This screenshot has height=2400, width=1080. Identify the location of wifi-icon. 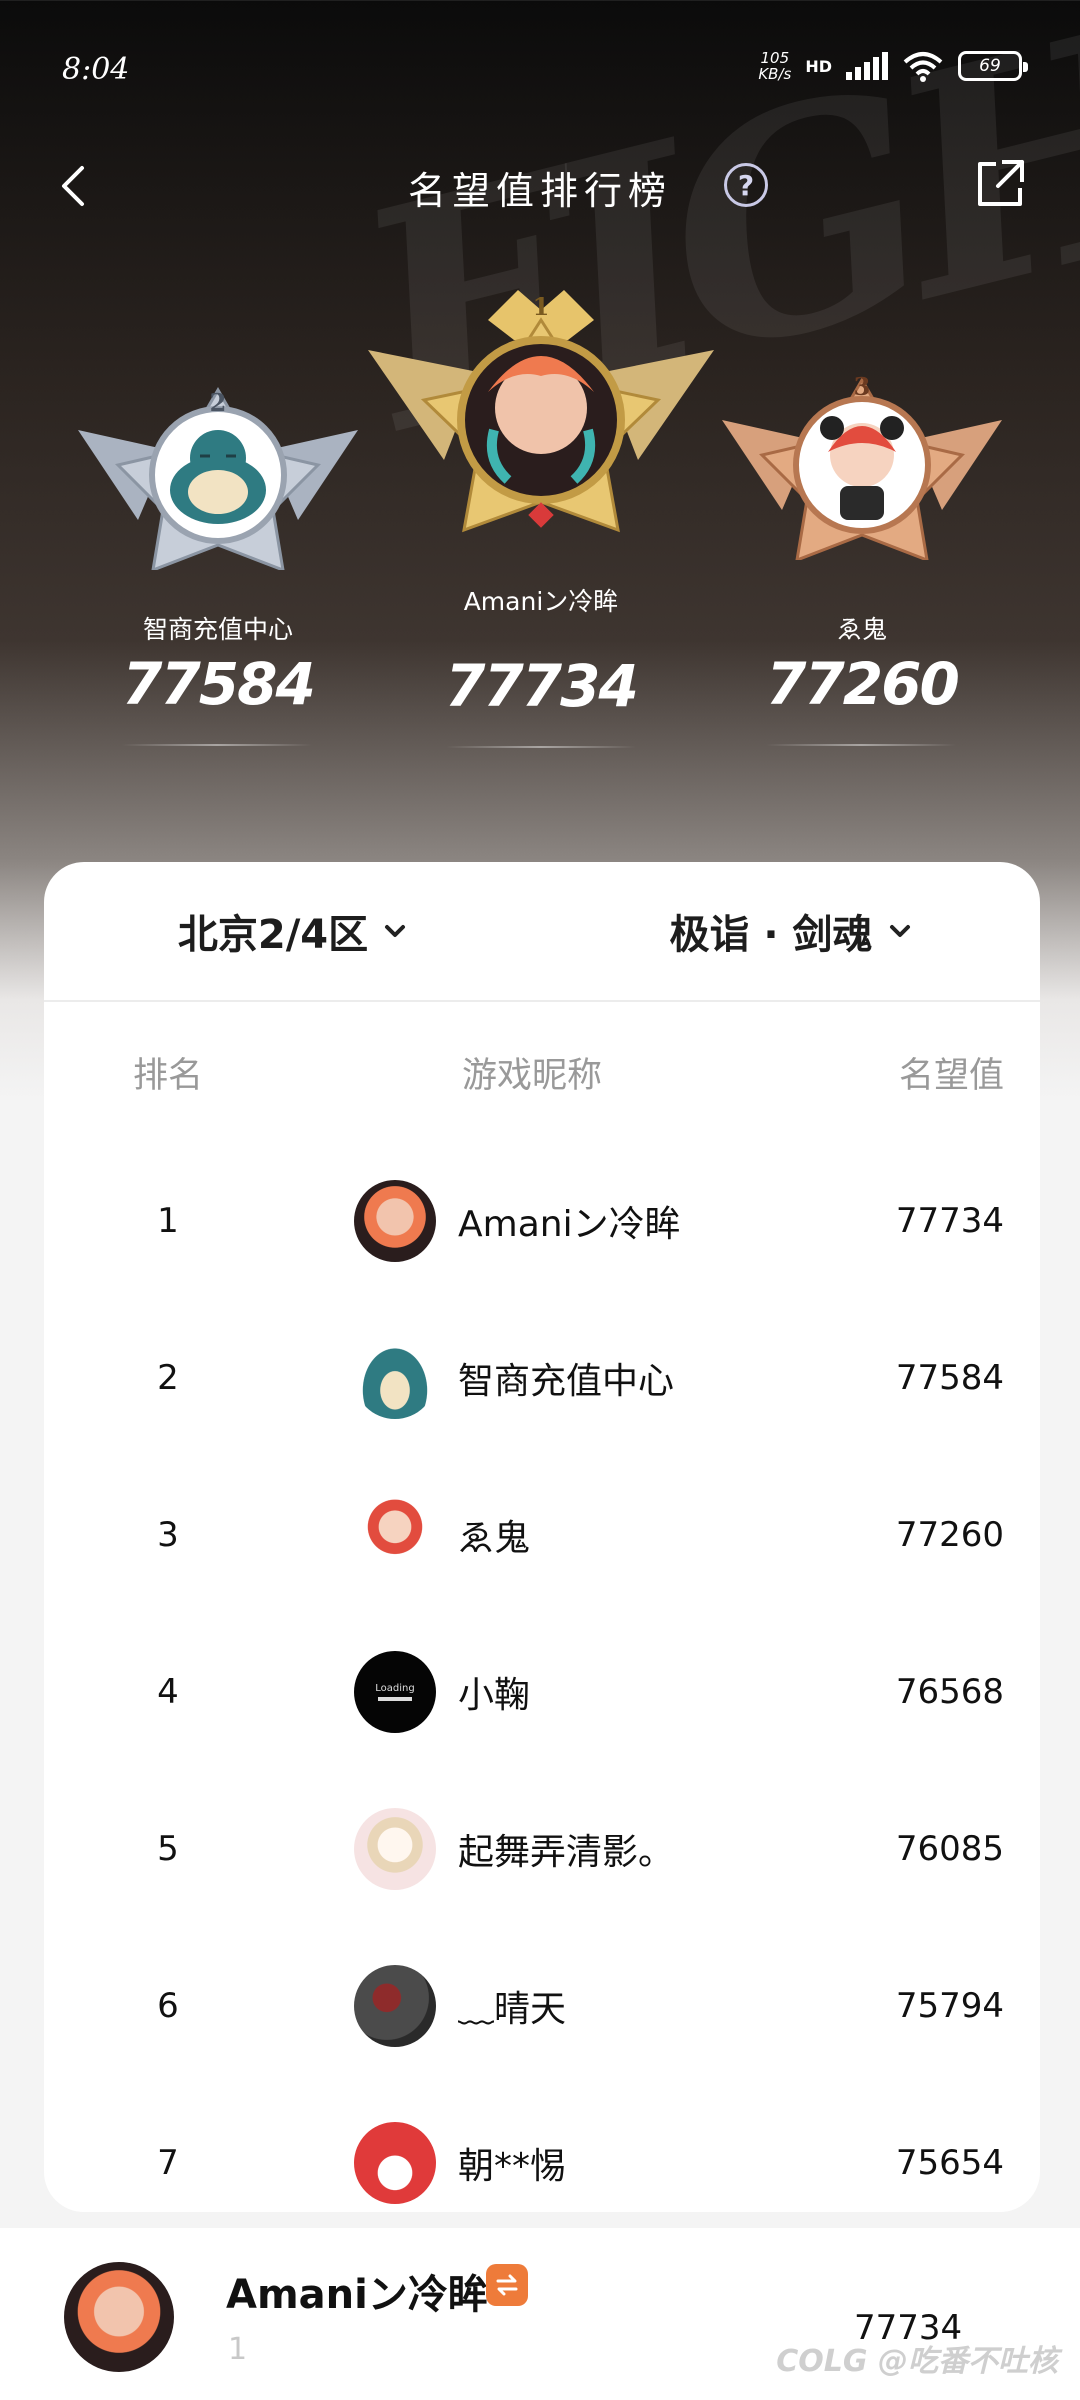
(923, 67).